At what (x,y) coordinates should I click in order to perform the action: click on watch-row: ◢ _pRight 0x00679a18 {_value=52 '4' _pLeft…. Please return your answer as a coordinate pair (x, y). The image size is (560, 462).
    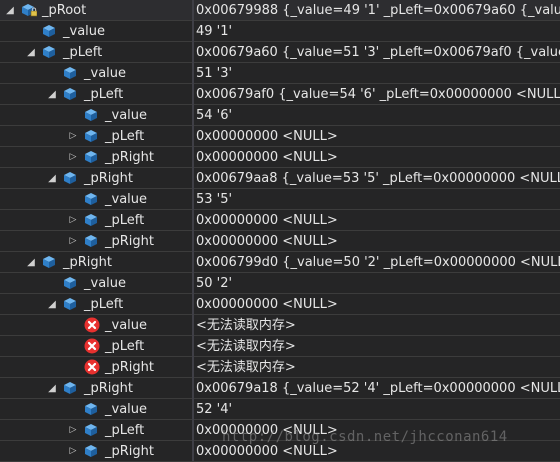
    Looking at the image, I should click on (280, 388).